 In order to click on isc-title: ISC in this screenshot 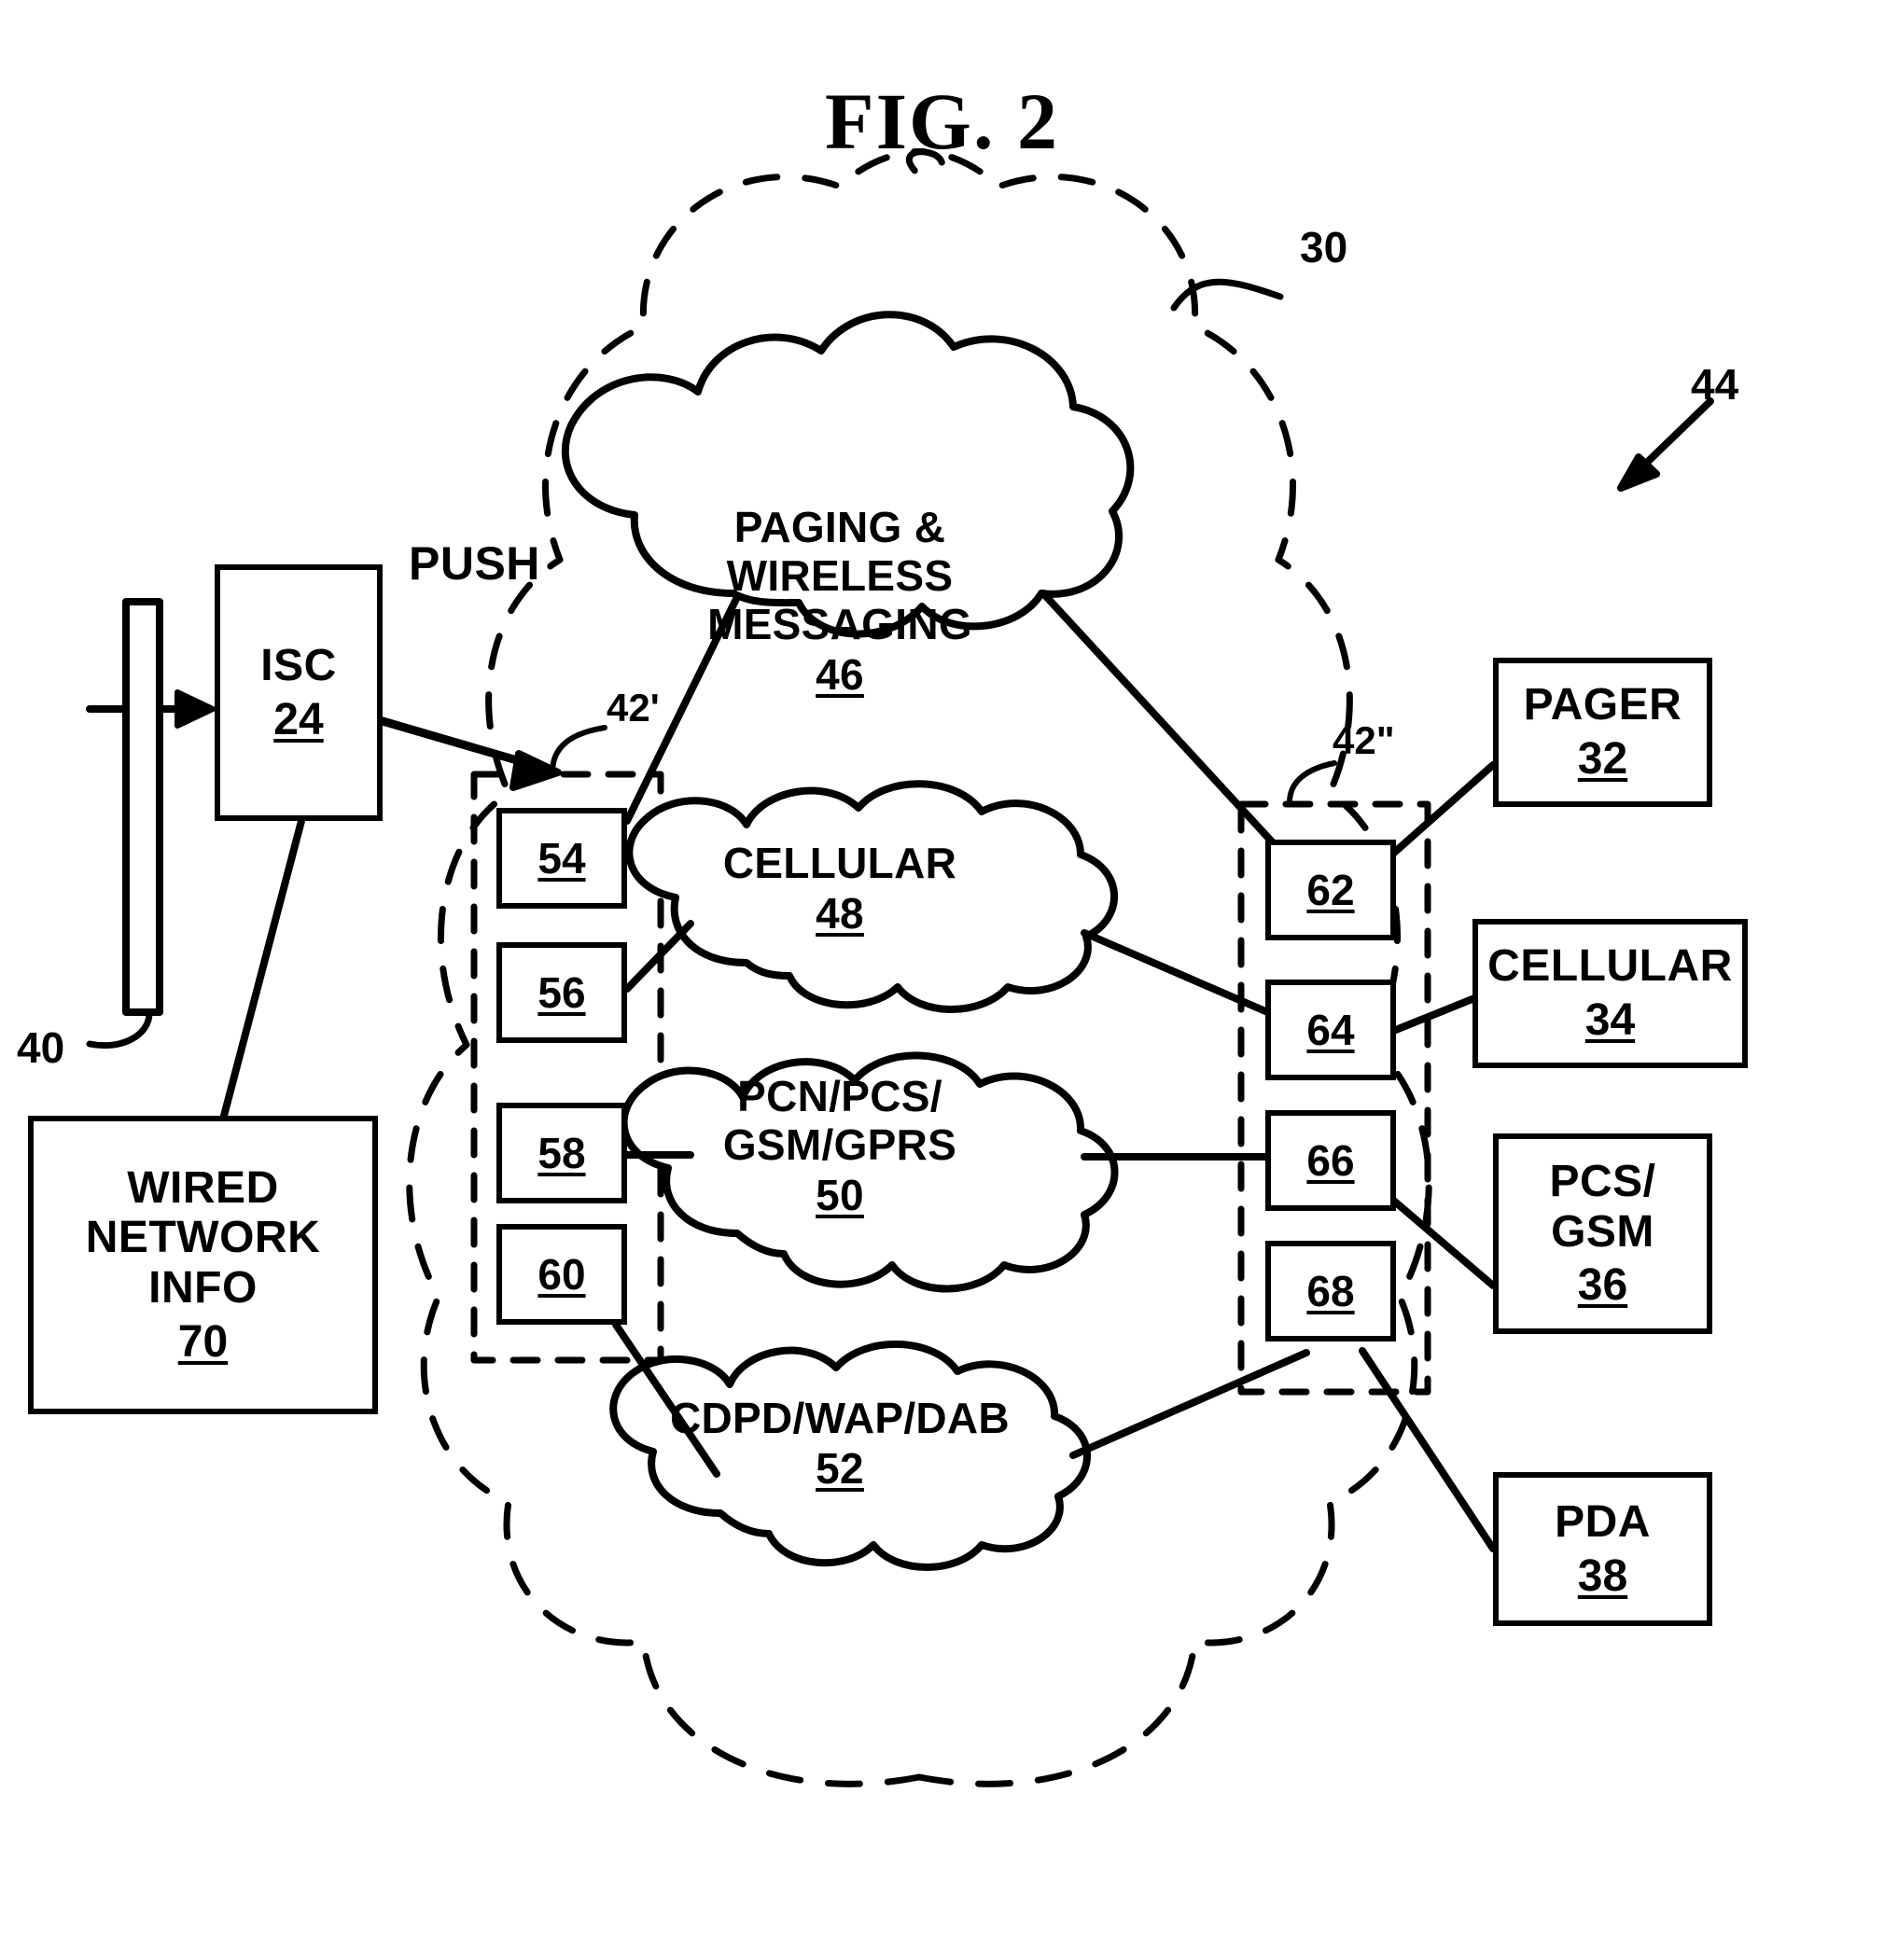, I will do `click(298, 665)`.